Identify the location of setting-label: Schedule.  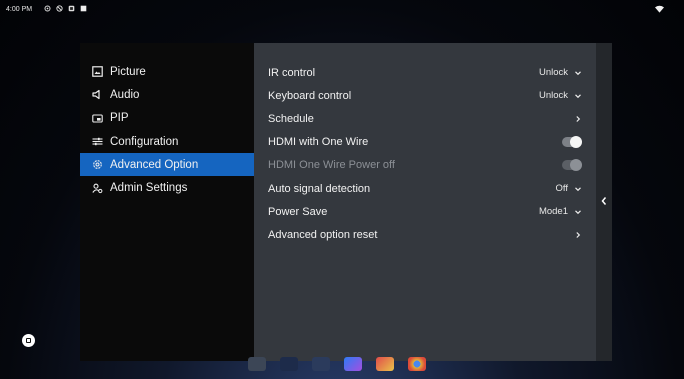
(291, 118).